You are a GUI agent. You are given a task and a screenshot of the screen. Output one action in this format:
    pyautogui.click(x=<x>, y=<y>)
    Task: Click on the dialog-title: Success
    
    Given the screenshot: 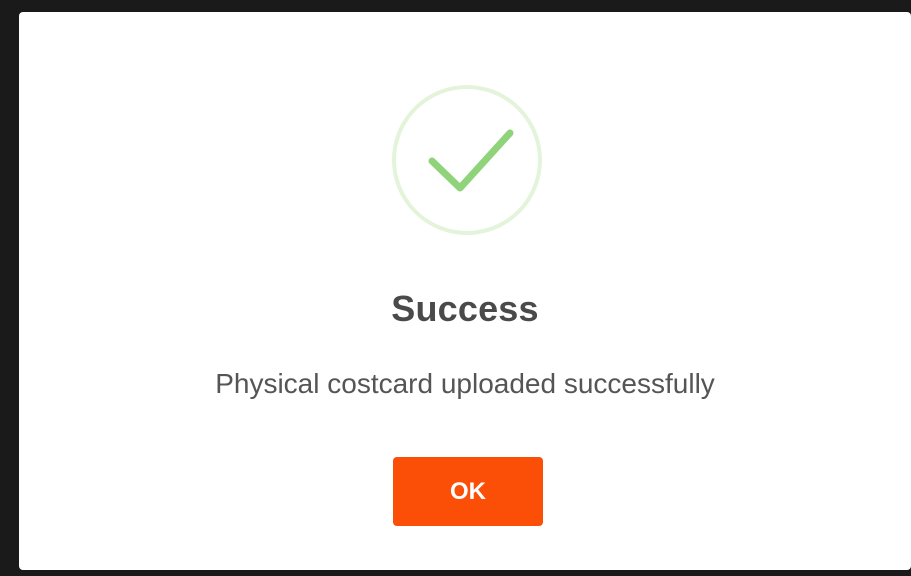 What is the action you would take?
    pyautogui.click(x=465, y=308)
    